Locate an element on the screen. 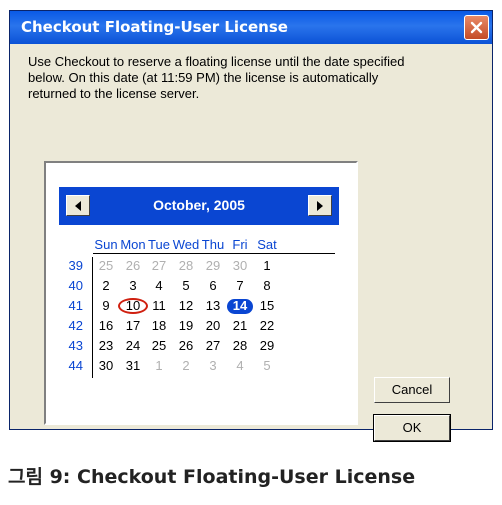 The width and height of the screenshot is (502, 505). day-of-week-label: Wed is located at coordinates (186, 244).